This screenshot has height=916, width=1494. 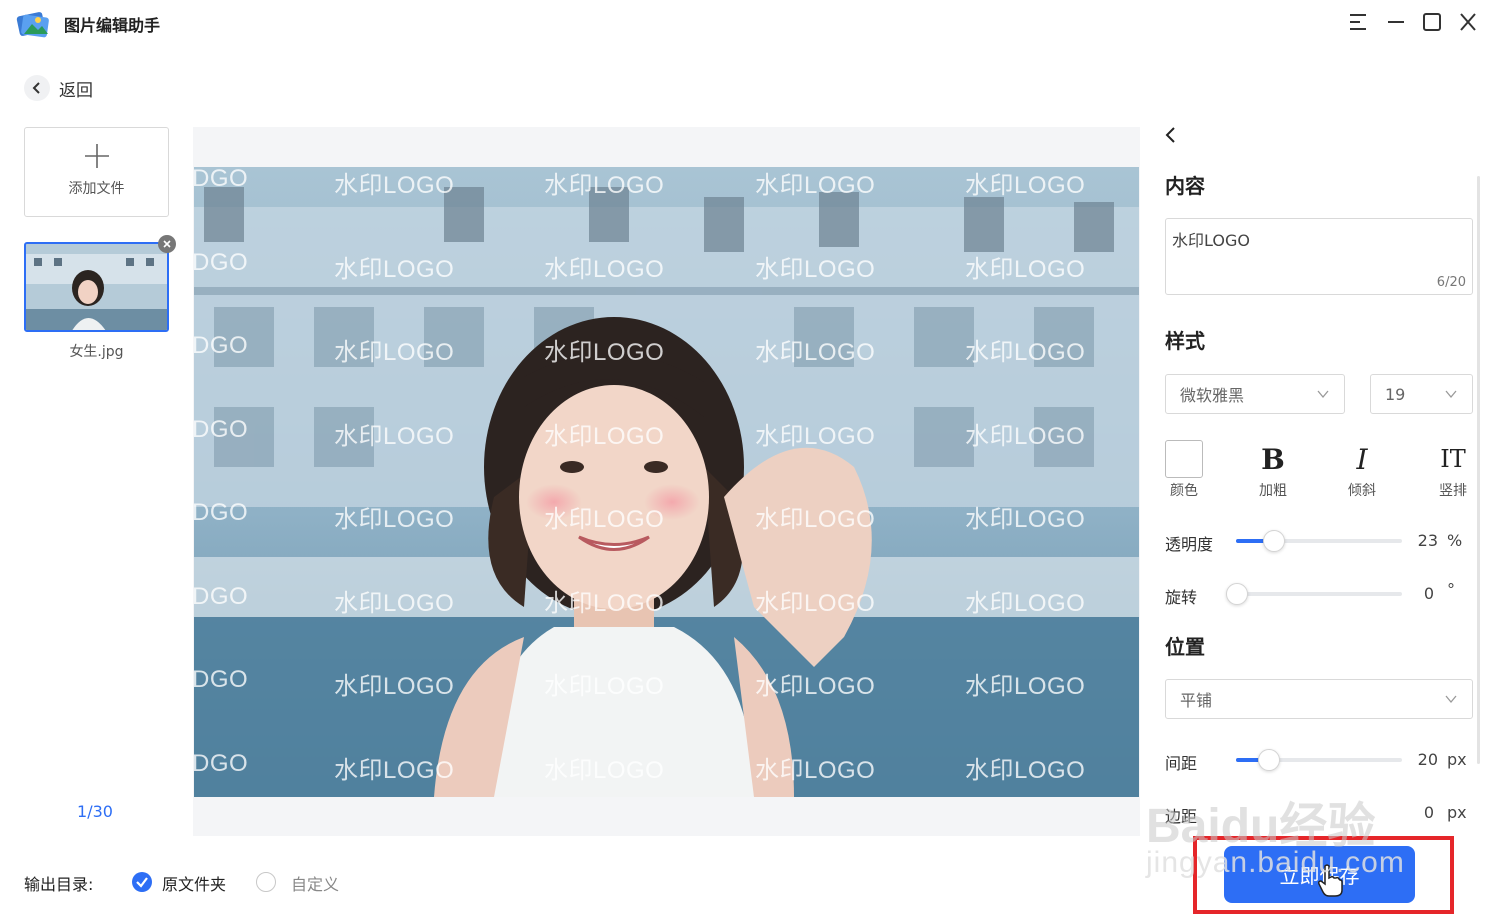 What do you see at coordinates (167, 244) in the screenshot?
I see `remove-thumbnail-icon` at bounding box center [167, 244].